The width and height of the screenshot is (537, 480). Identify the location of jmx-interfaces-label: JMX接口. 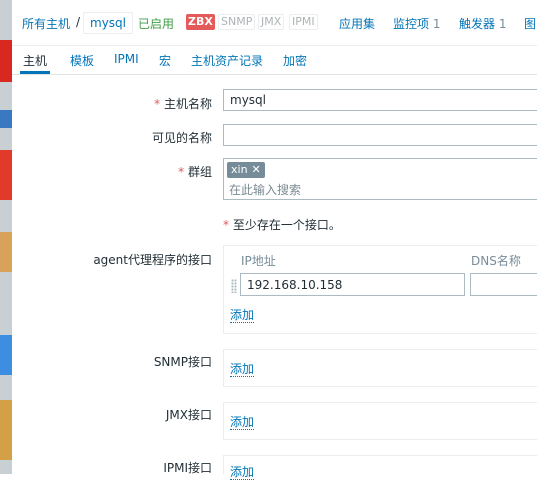
(188, 415).